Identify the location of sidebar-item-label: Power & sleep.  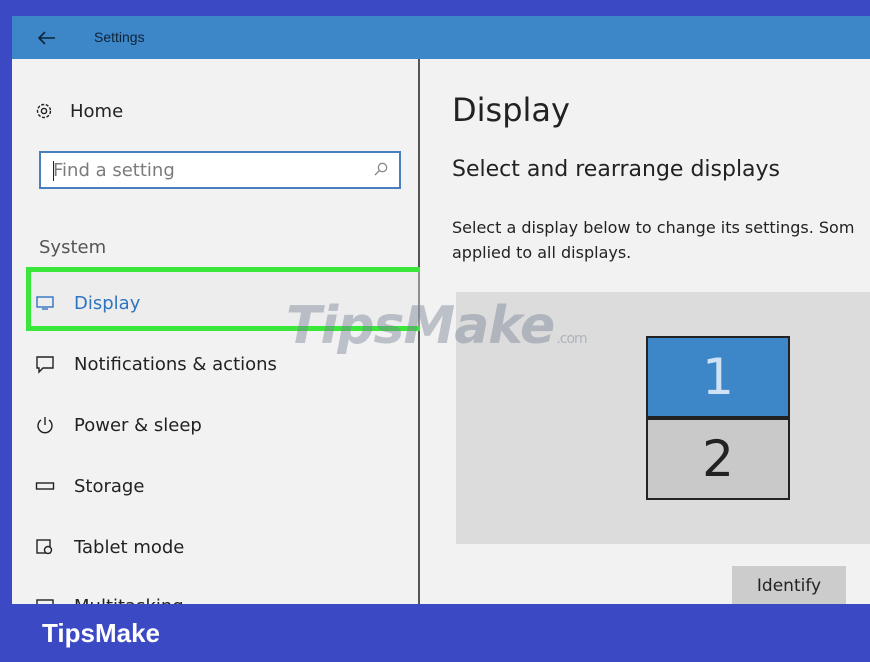
(138, 425).